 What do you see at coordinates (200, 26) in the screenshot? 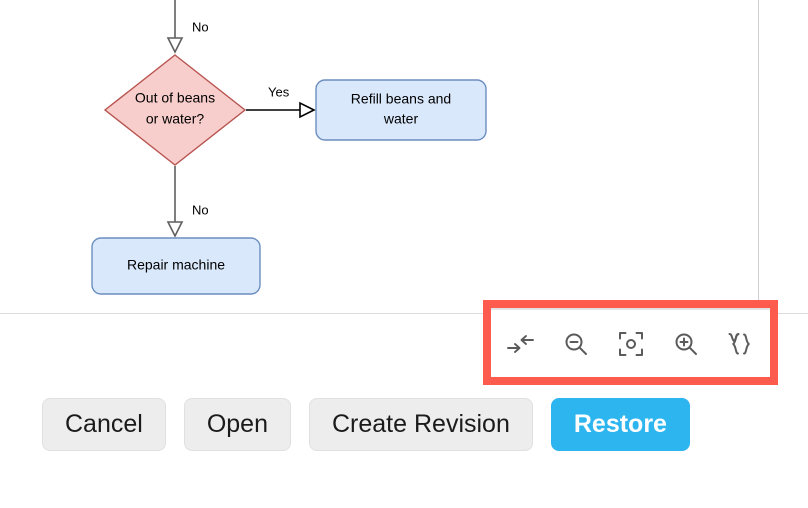
I see `edge-label-no-top: No` at bounding box center [200, 26].